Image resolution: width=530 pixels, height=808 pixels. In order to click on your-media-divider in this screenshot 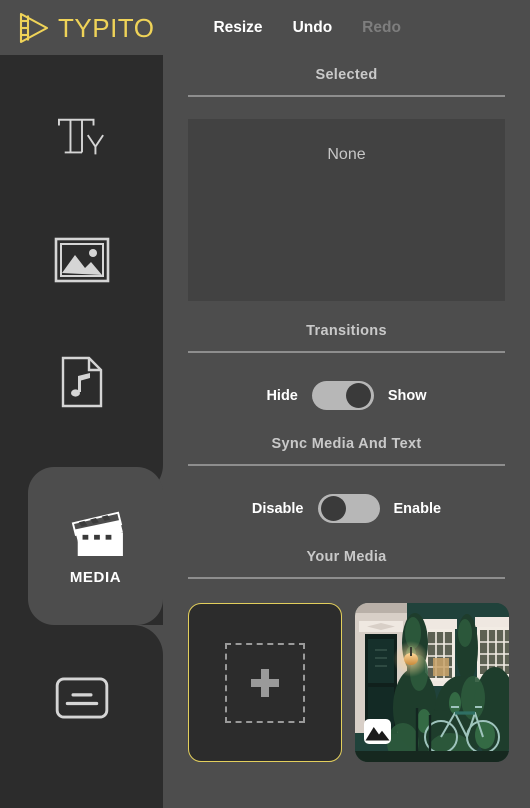, I will do `click(346, 578)`.